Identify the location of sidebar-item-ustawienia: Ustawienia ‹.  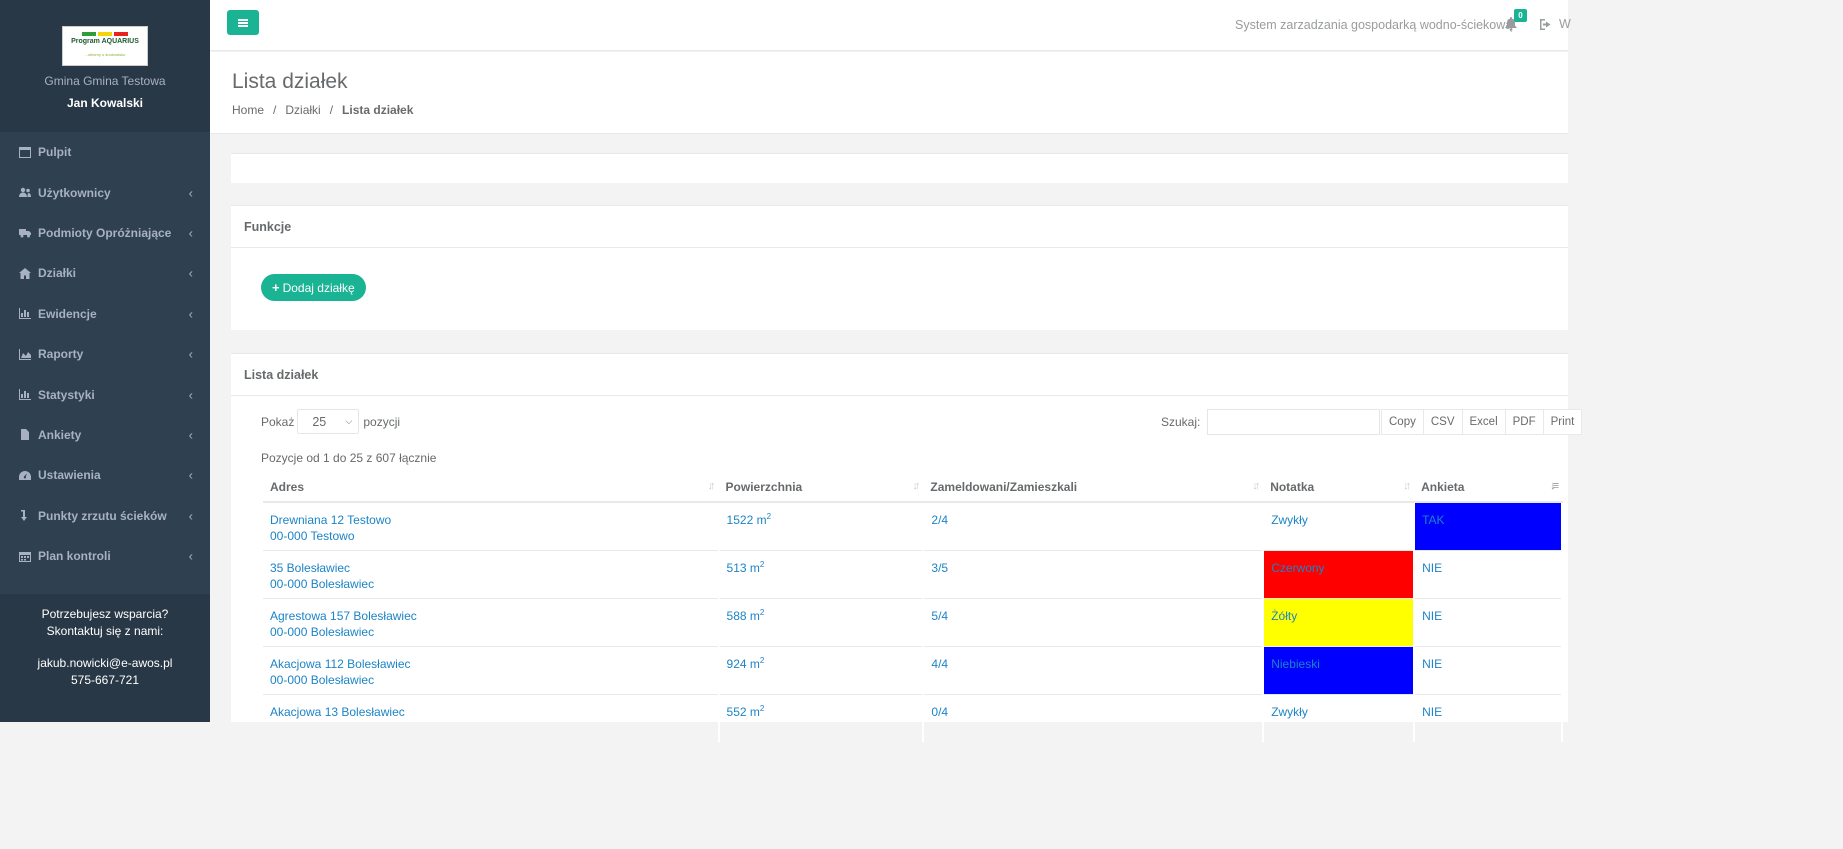
(105, 475).